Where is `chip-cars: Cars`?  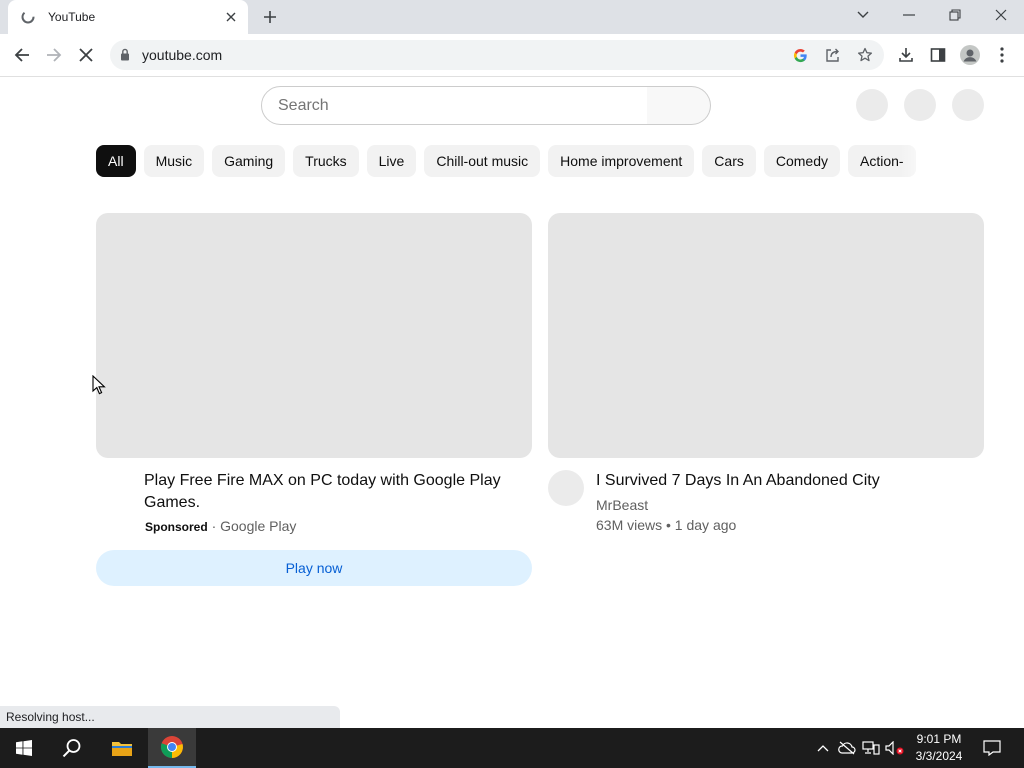 chip-cars: Cars is located at coordinates (729, 161).